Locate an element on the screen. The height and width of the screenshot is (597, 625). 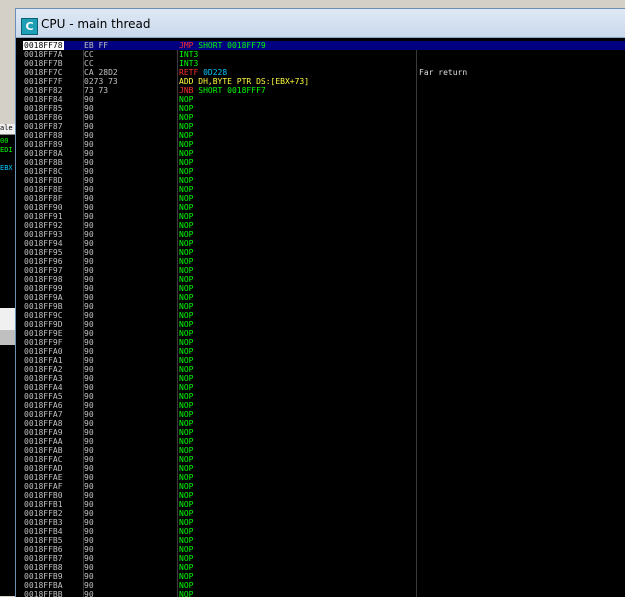
disassembly-row: 0018FFA1 90 NOP is located at coordinates (324, 360).